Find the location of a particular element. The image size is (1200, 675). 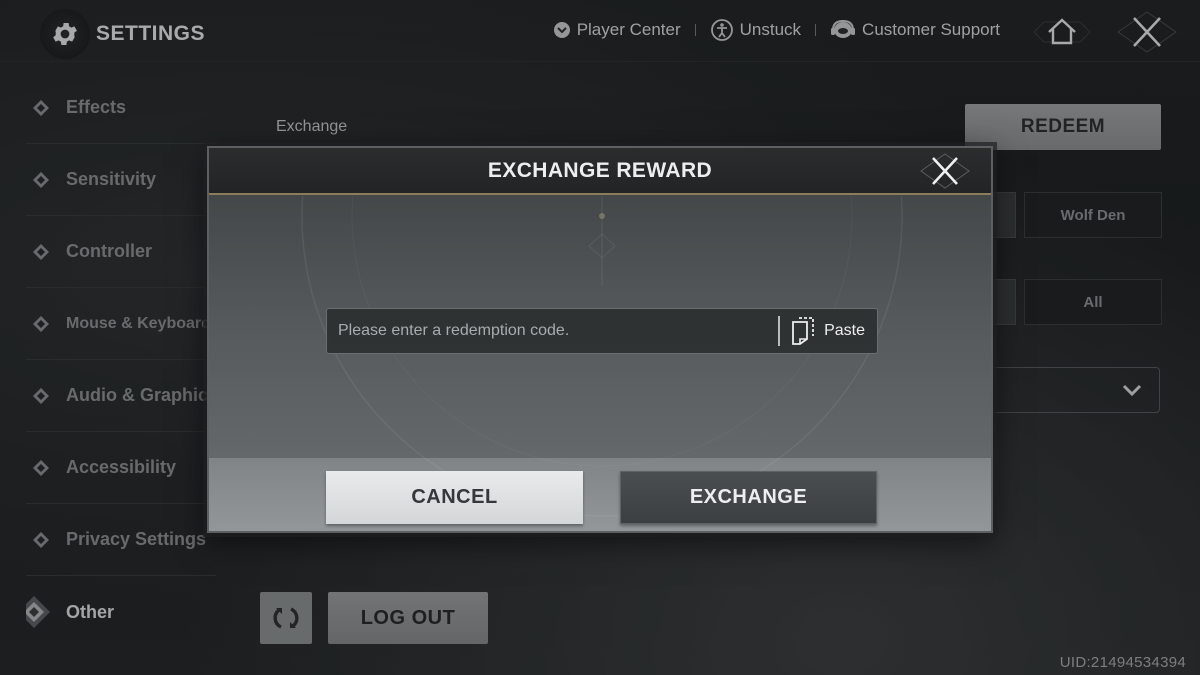

dialog-title: EXCHANGE REWARD is located at coordinates (600, 170).